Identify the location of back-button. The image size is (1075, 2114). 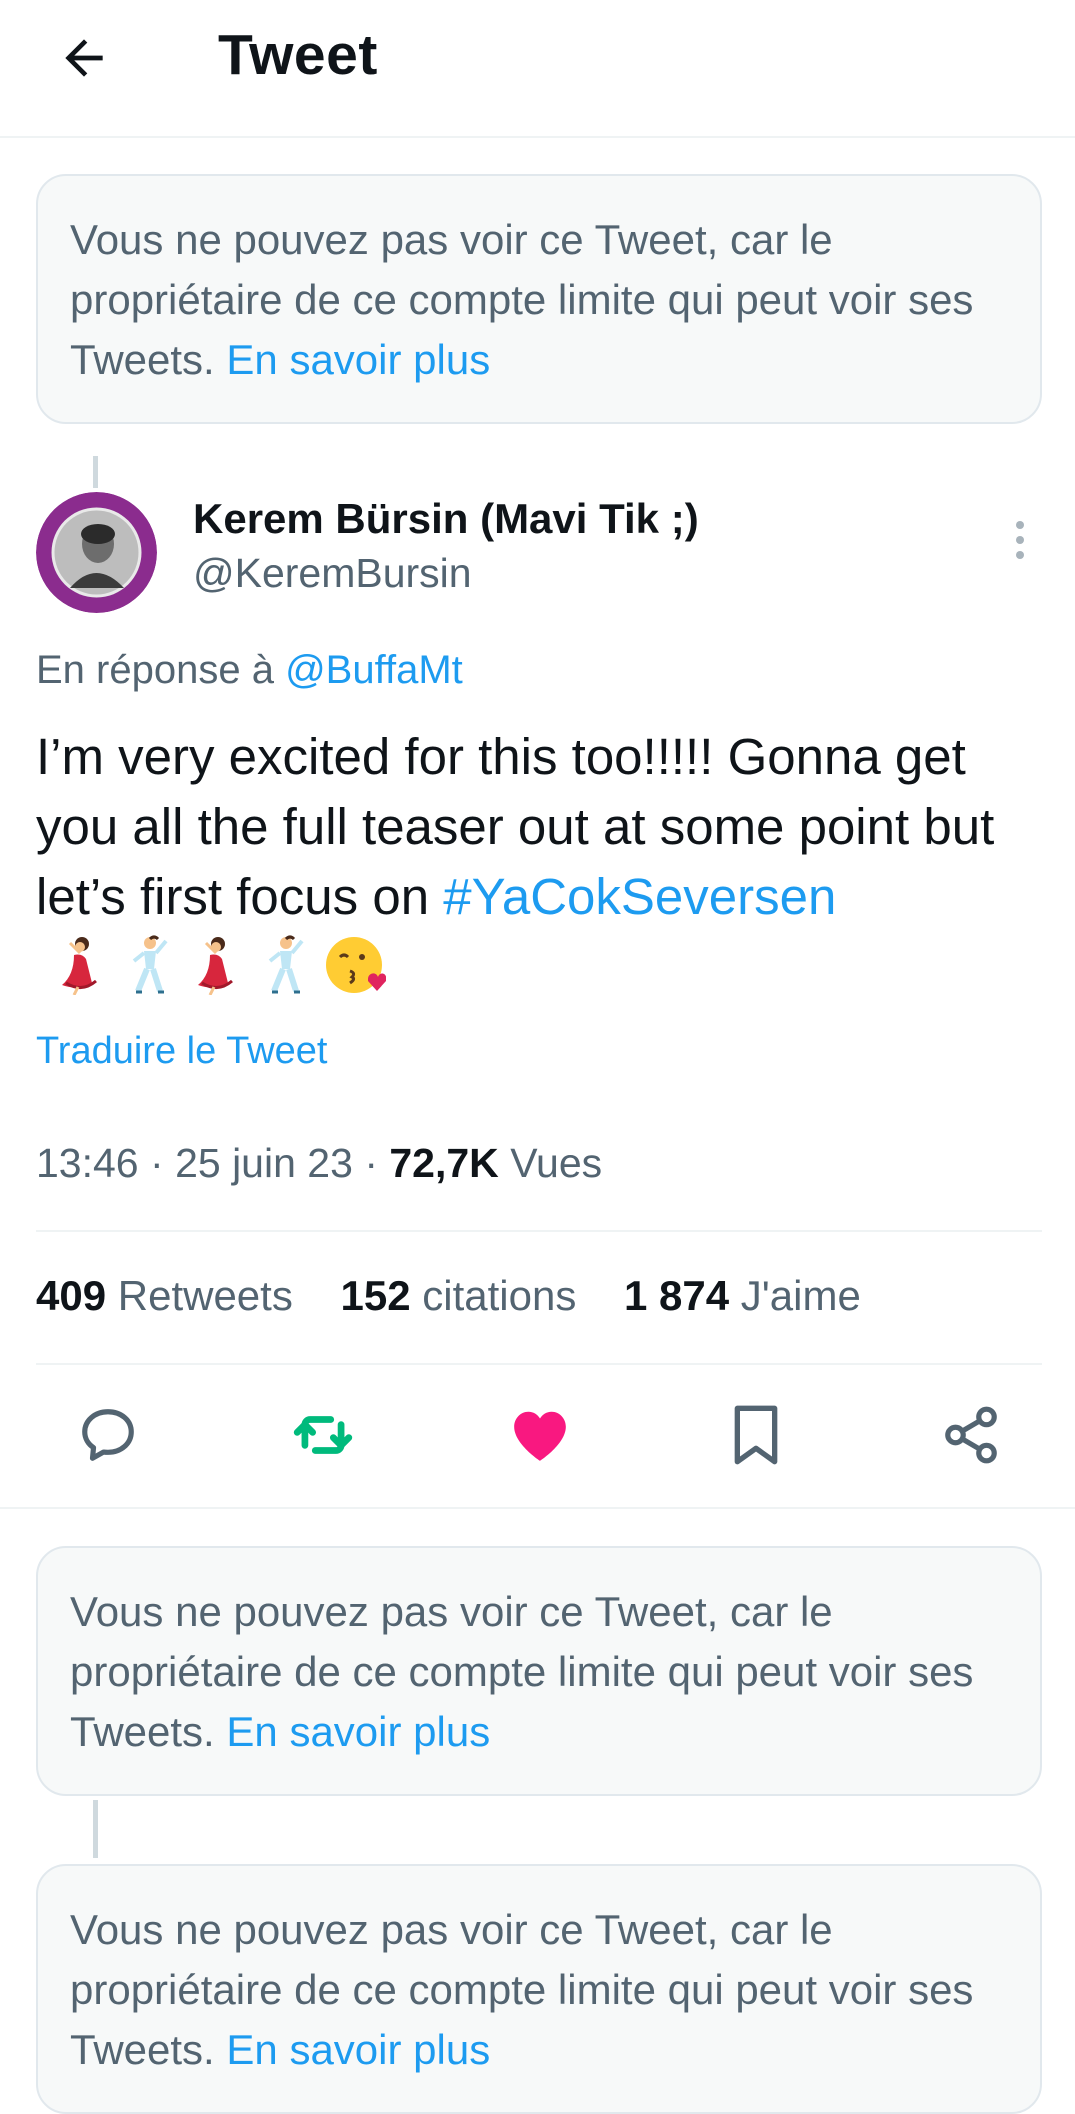
(84, 58).